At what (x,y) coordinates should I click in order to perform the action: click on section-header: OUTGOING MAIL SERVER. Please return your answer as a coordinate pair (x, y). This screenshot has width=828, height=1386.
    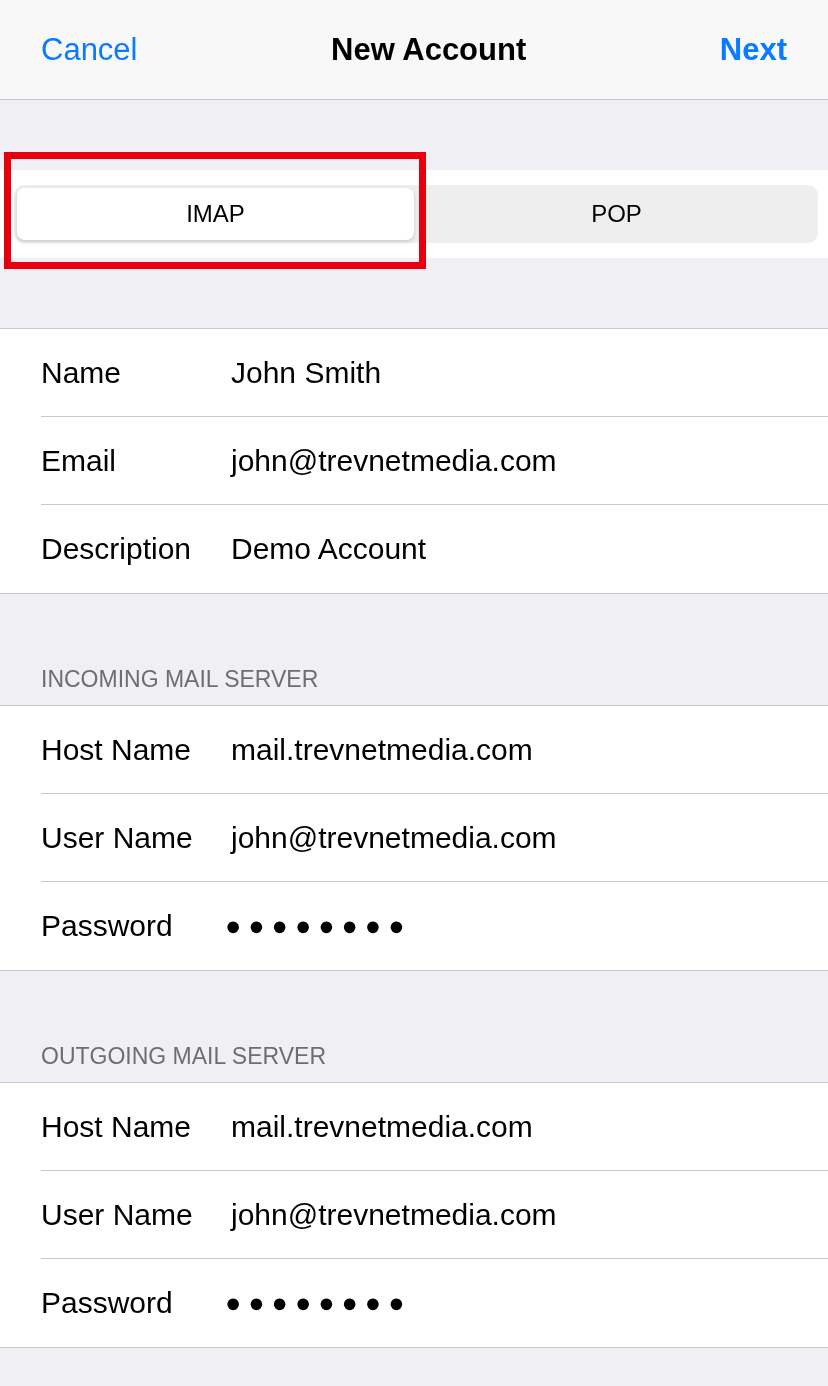
    Looking at the image, I should click on (183, 1056).